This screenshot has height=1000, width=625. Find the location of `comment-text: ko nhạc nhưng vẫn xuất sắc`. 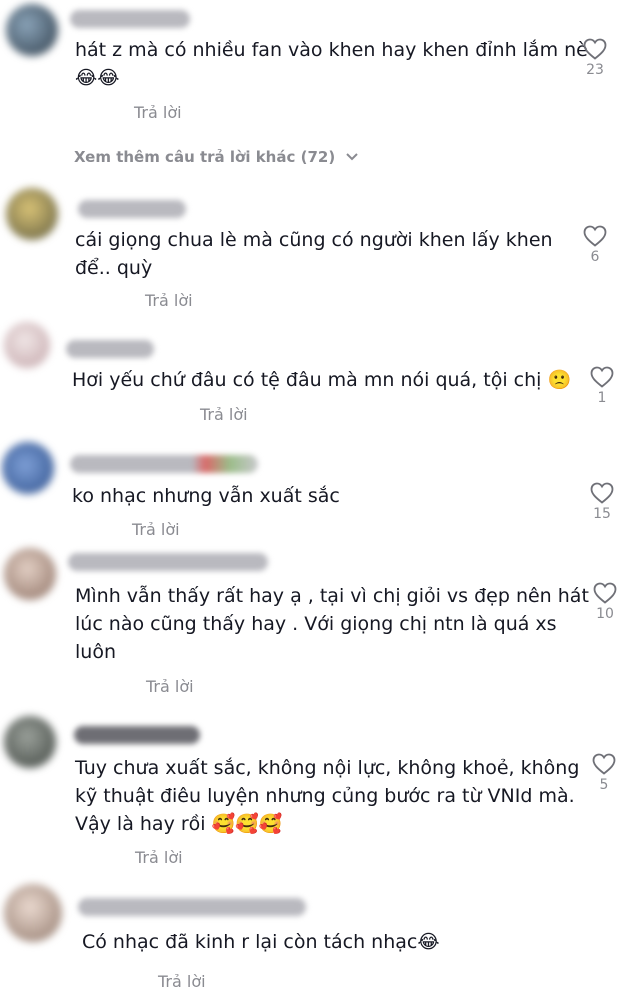

comment-text: ko nhạc nhưng vẫn xuất sắc is located at coordinates (206, 496).